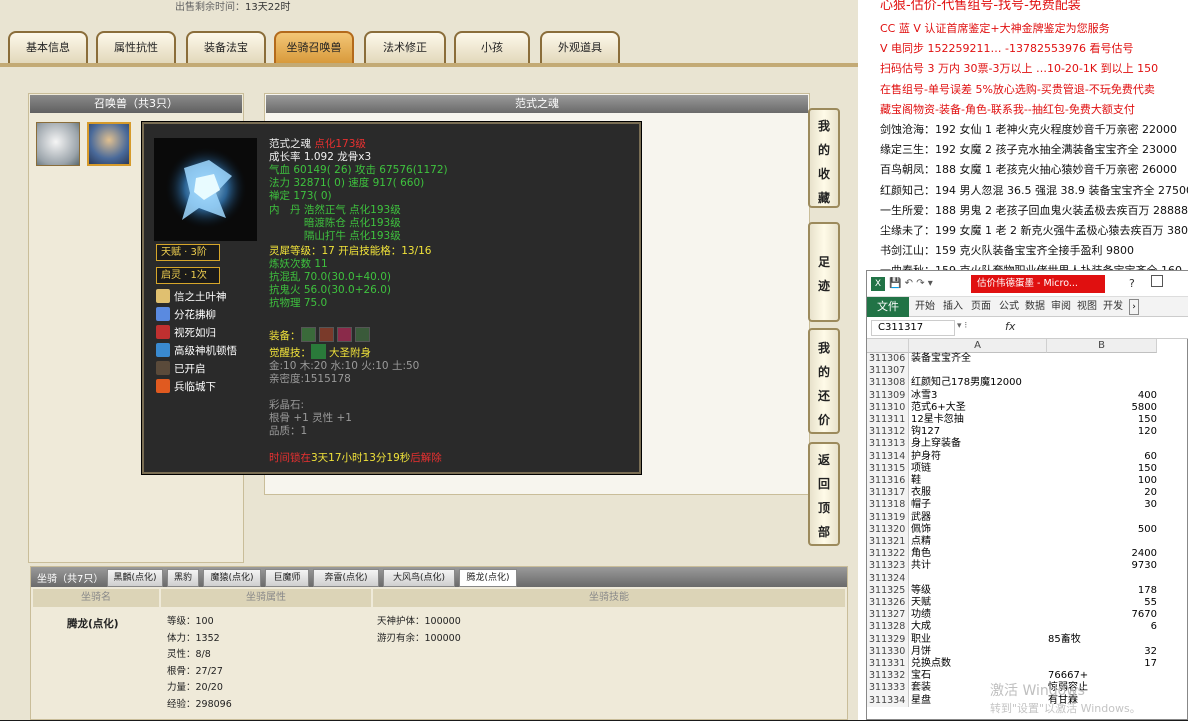 The image size is (1188, 721). What do you see at coordinates (1027, 444) in the screenshot?
I see `sheet-row: 311313 身上穿装备` at bounding box center [1027, 444].